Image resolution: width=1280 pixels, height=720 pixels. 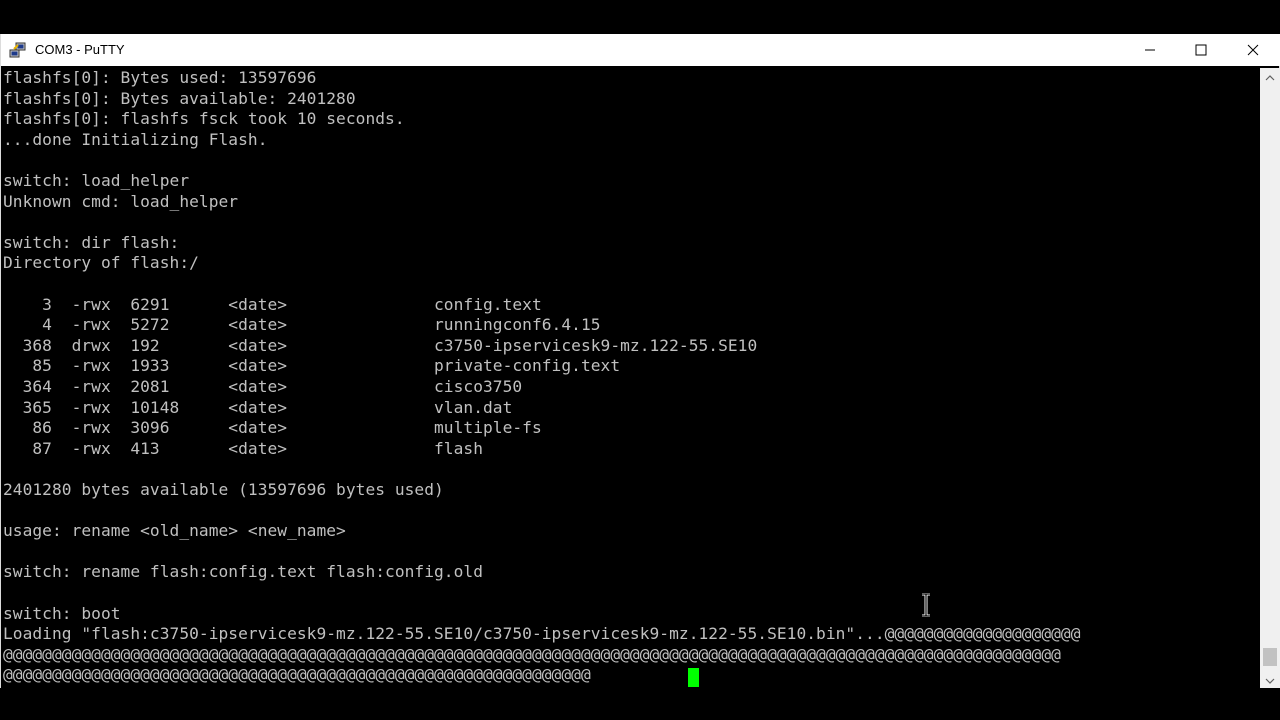 I want to click on terminal-line: Unknown cmd: load_helper, so click(x=121, y=201).